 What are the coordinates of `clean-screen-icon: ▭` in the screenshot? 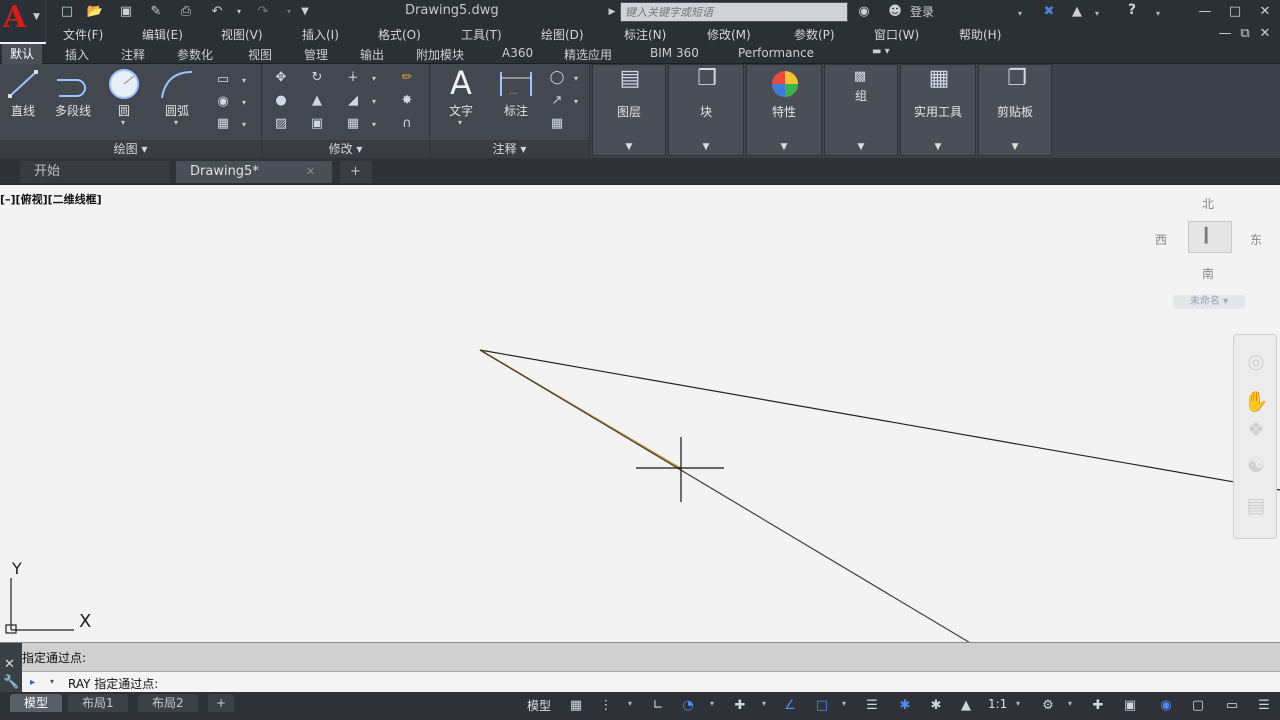 It's located at (1232, 706).